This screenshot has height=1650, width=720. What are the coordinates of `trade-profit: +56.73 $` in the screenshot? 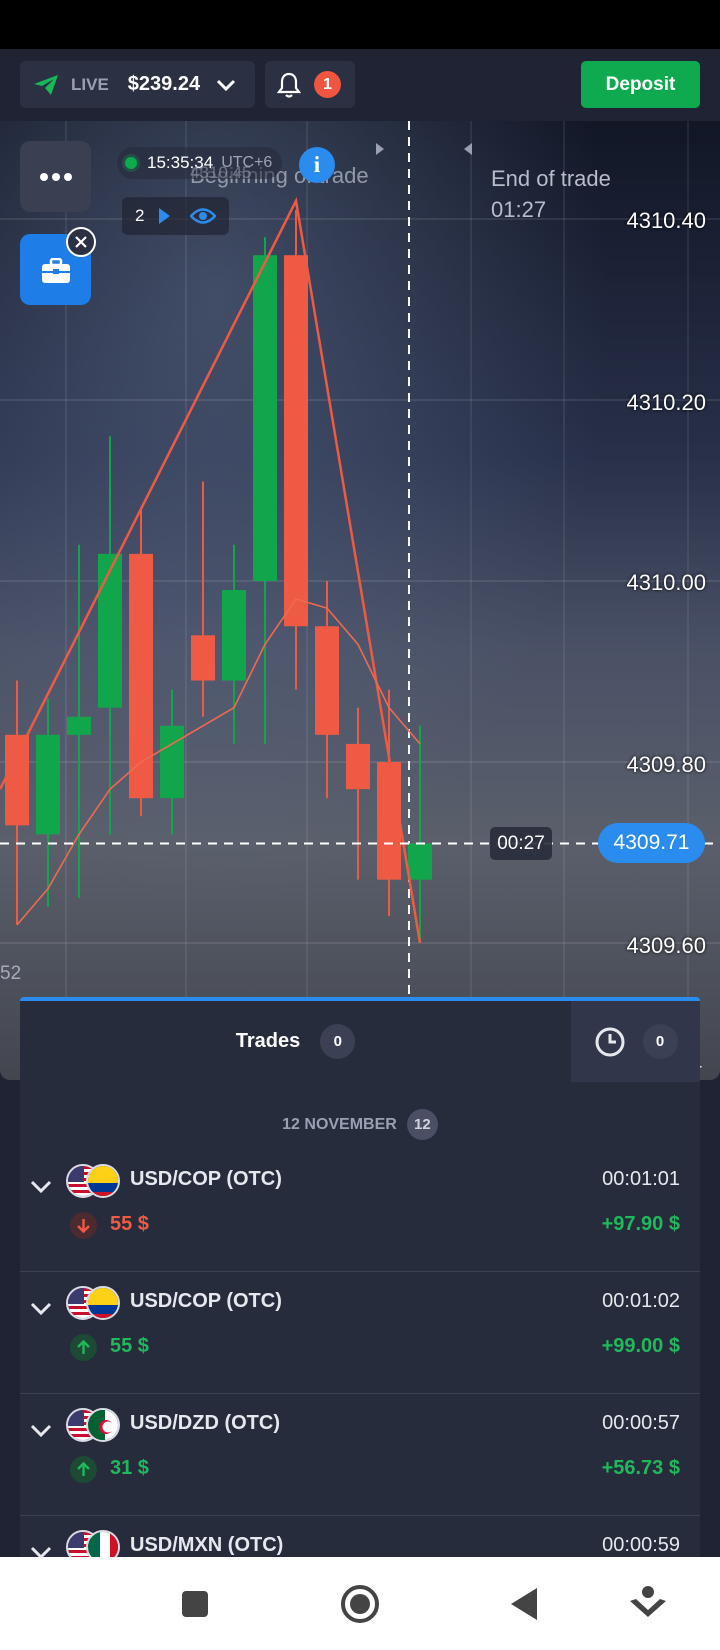 It's located at (640, 1468).